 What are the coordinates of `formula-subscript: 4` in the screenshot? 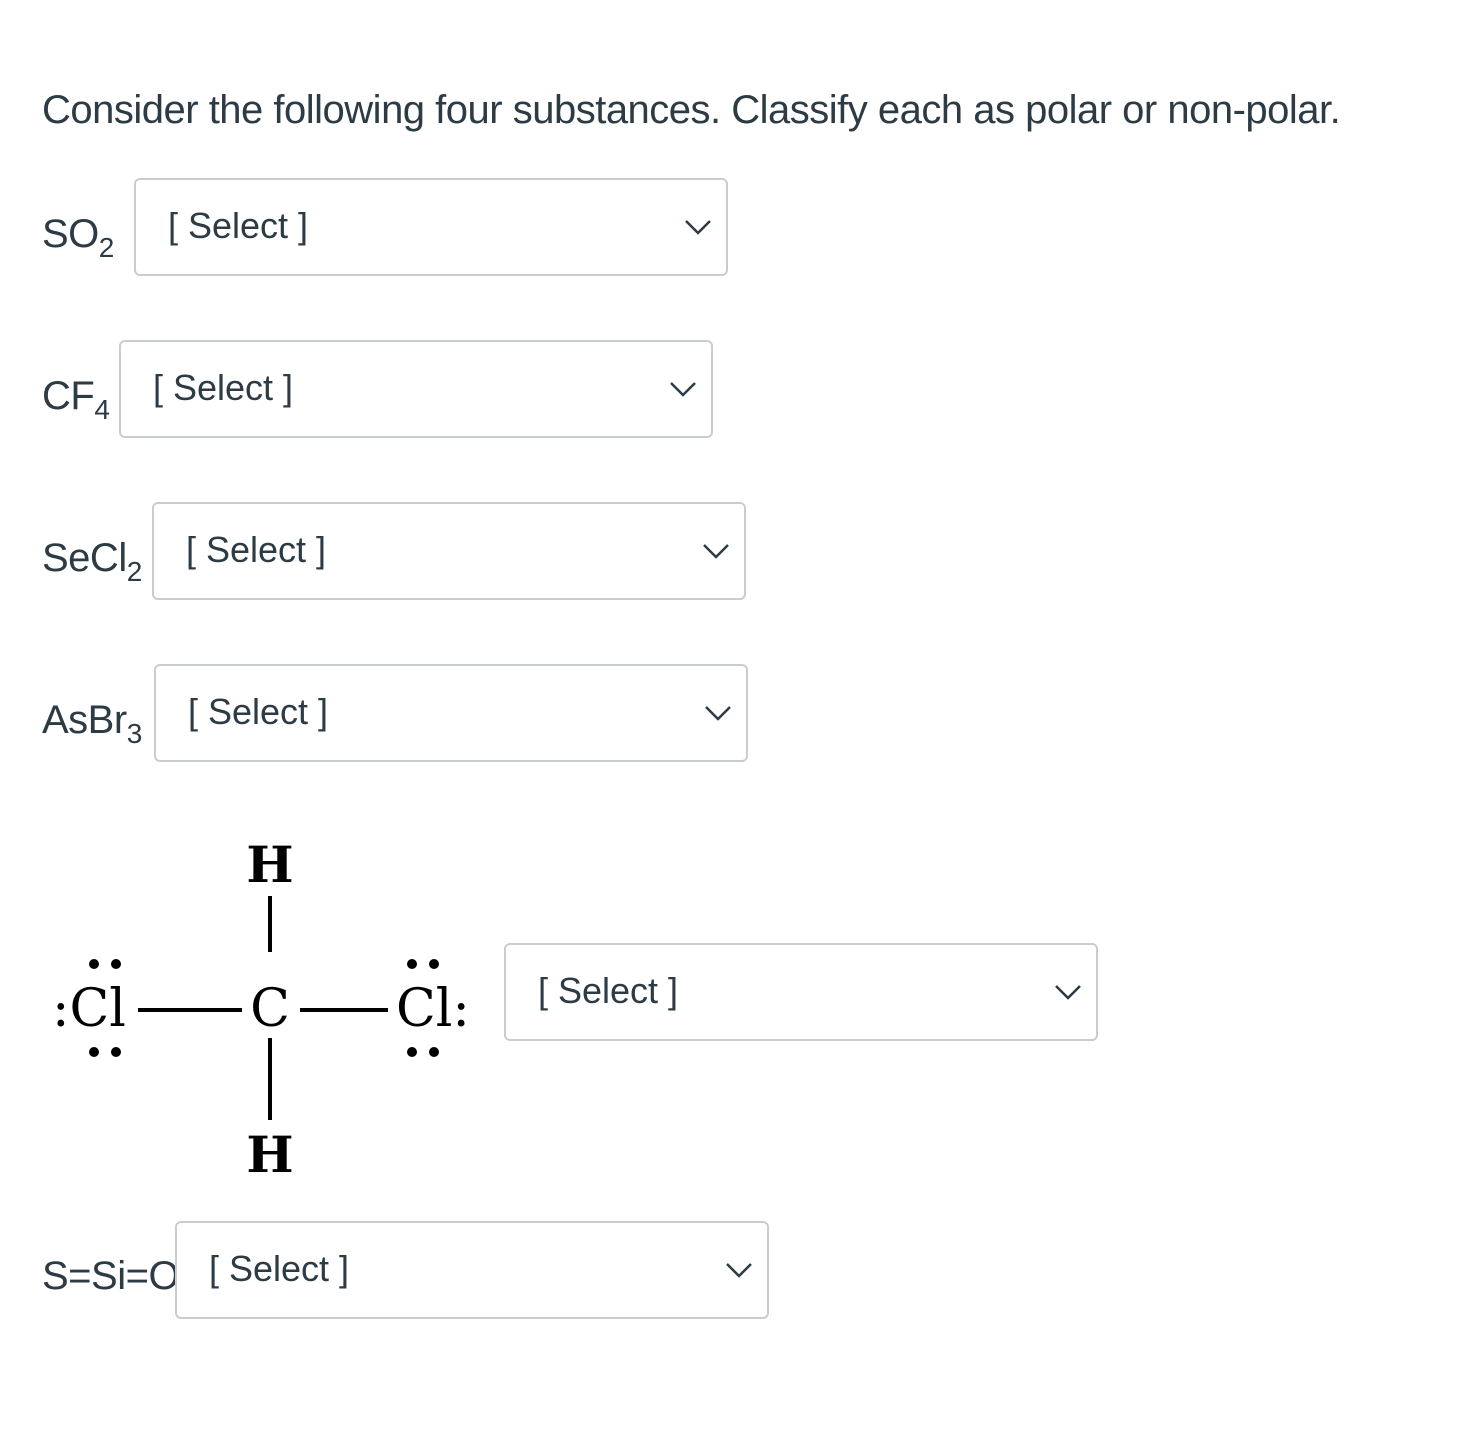 It's located at (102, 409).